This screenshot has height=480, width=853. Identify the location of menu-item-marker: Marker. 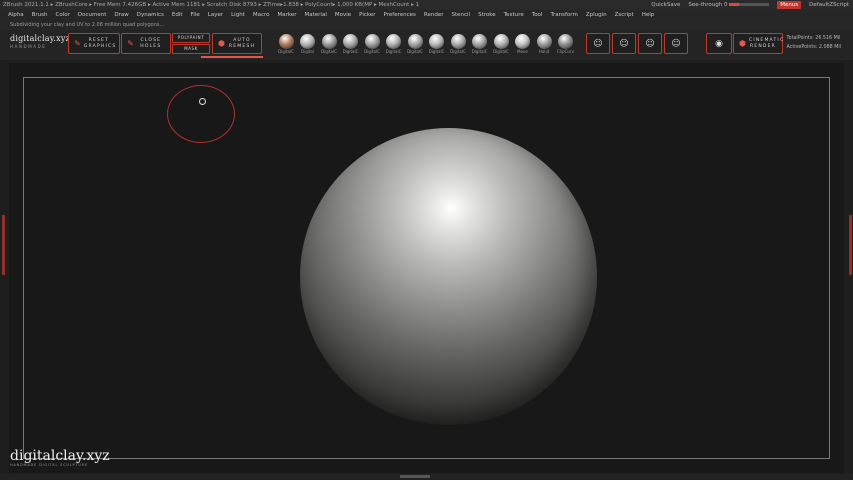
(287, 15).